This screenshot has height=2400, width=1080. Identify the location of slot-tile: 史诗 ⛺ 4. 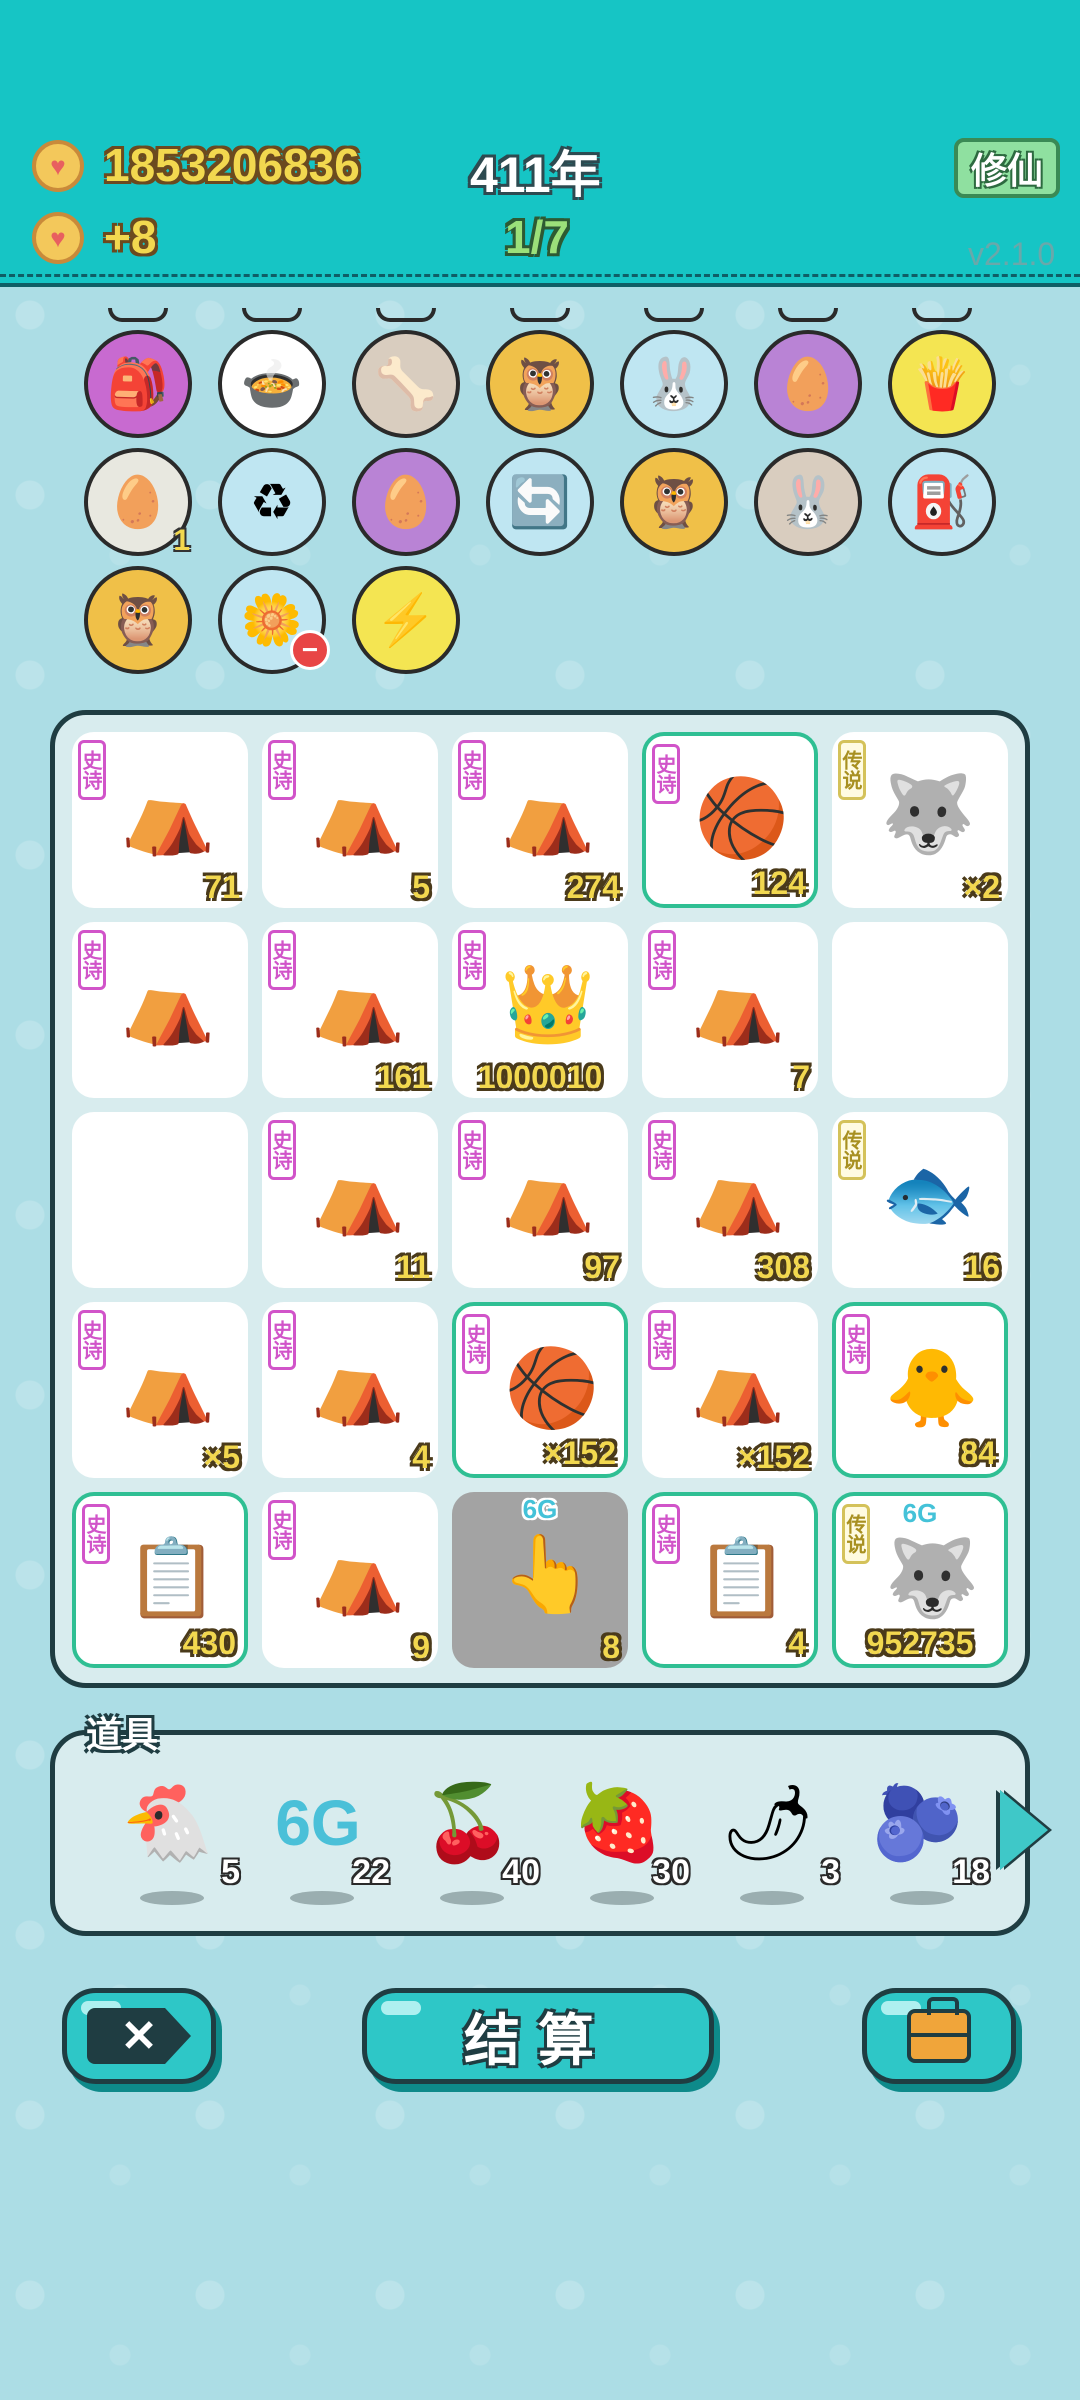
(350, 1390).